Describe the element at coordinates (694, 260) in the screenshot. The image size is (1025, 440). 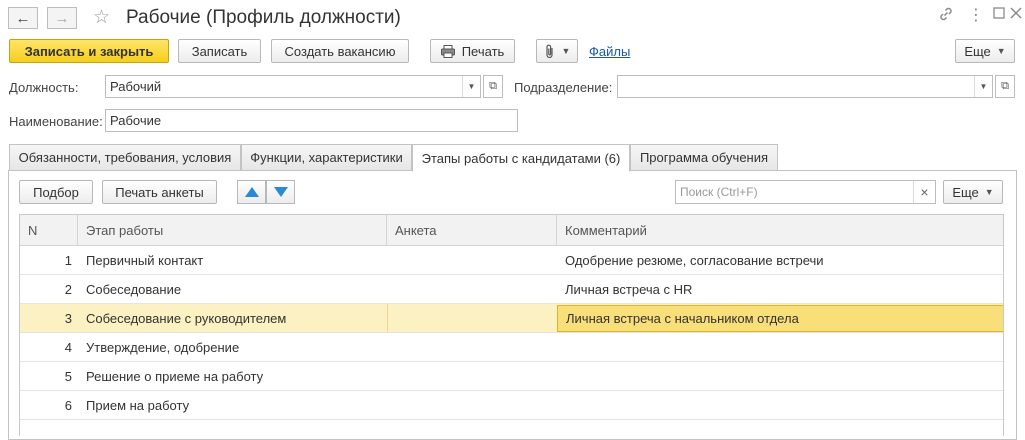
I see `row-comment: Одобрение резюме, согласование встречи` at that location.